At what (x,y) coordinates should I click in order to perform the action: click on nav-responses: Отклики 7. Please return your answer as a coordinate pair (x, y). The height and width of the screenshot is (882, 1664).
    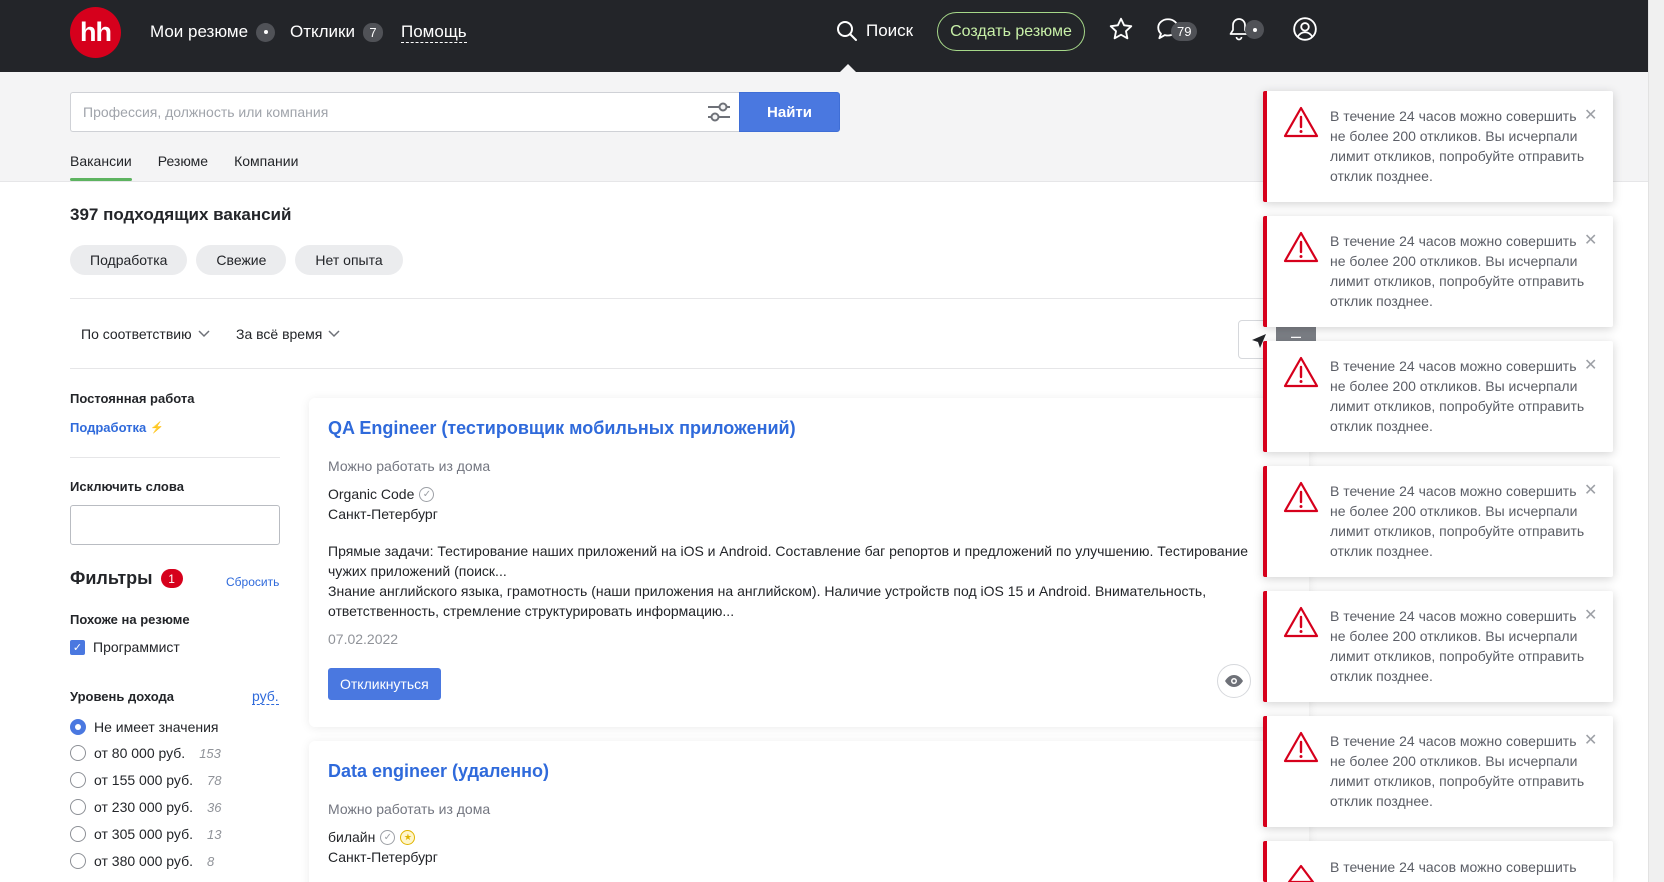
    Looking at the image, I should click on (336, 32).